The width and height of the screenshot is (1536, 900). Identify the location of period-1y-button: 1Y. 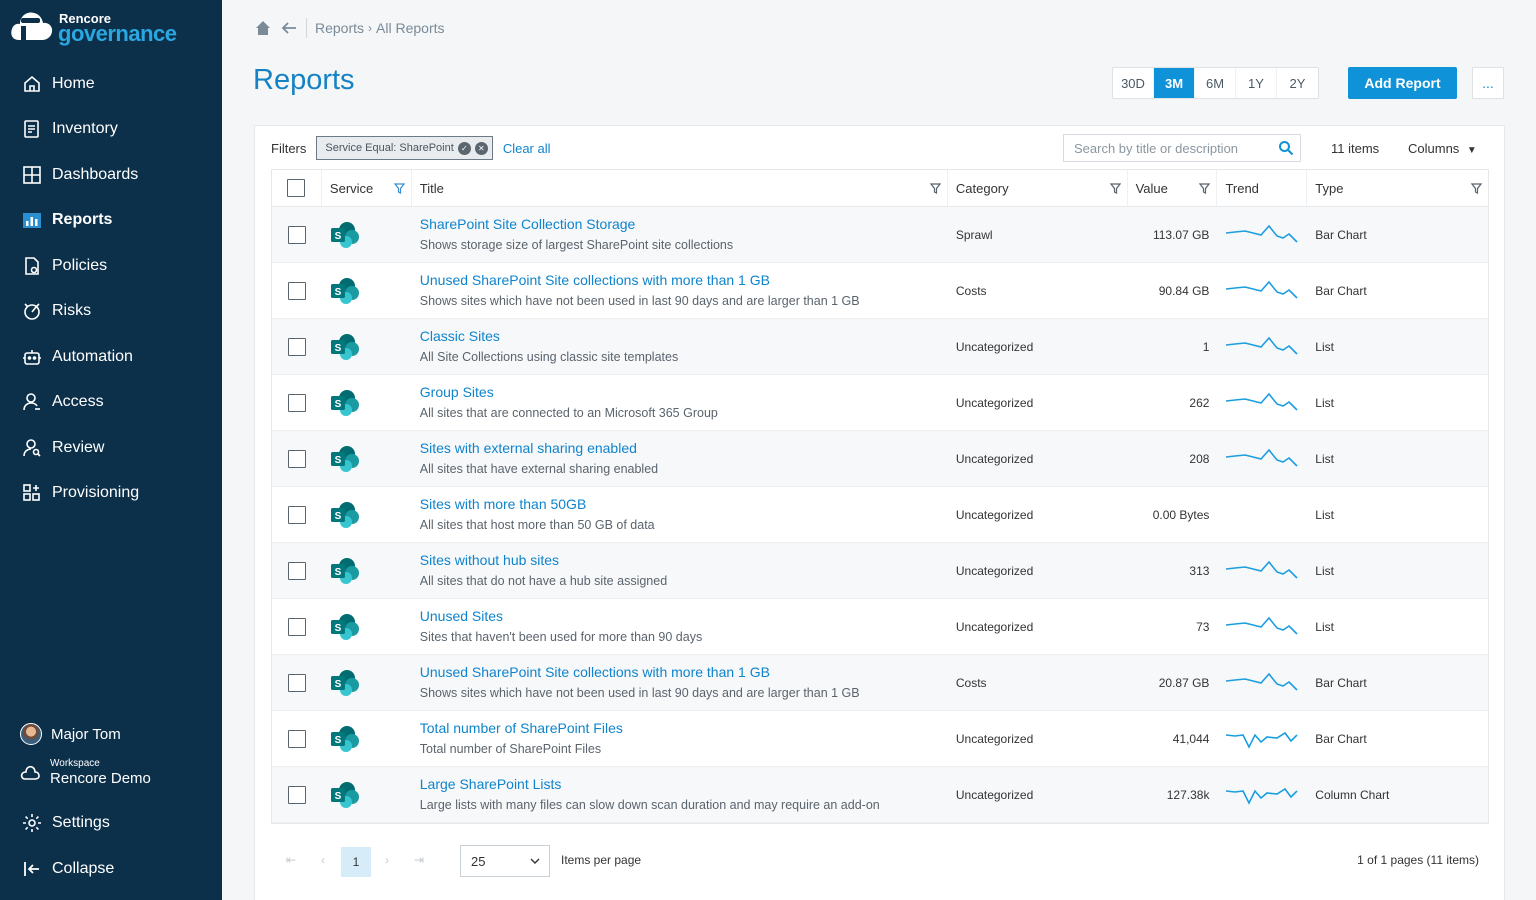
(1256, 83).